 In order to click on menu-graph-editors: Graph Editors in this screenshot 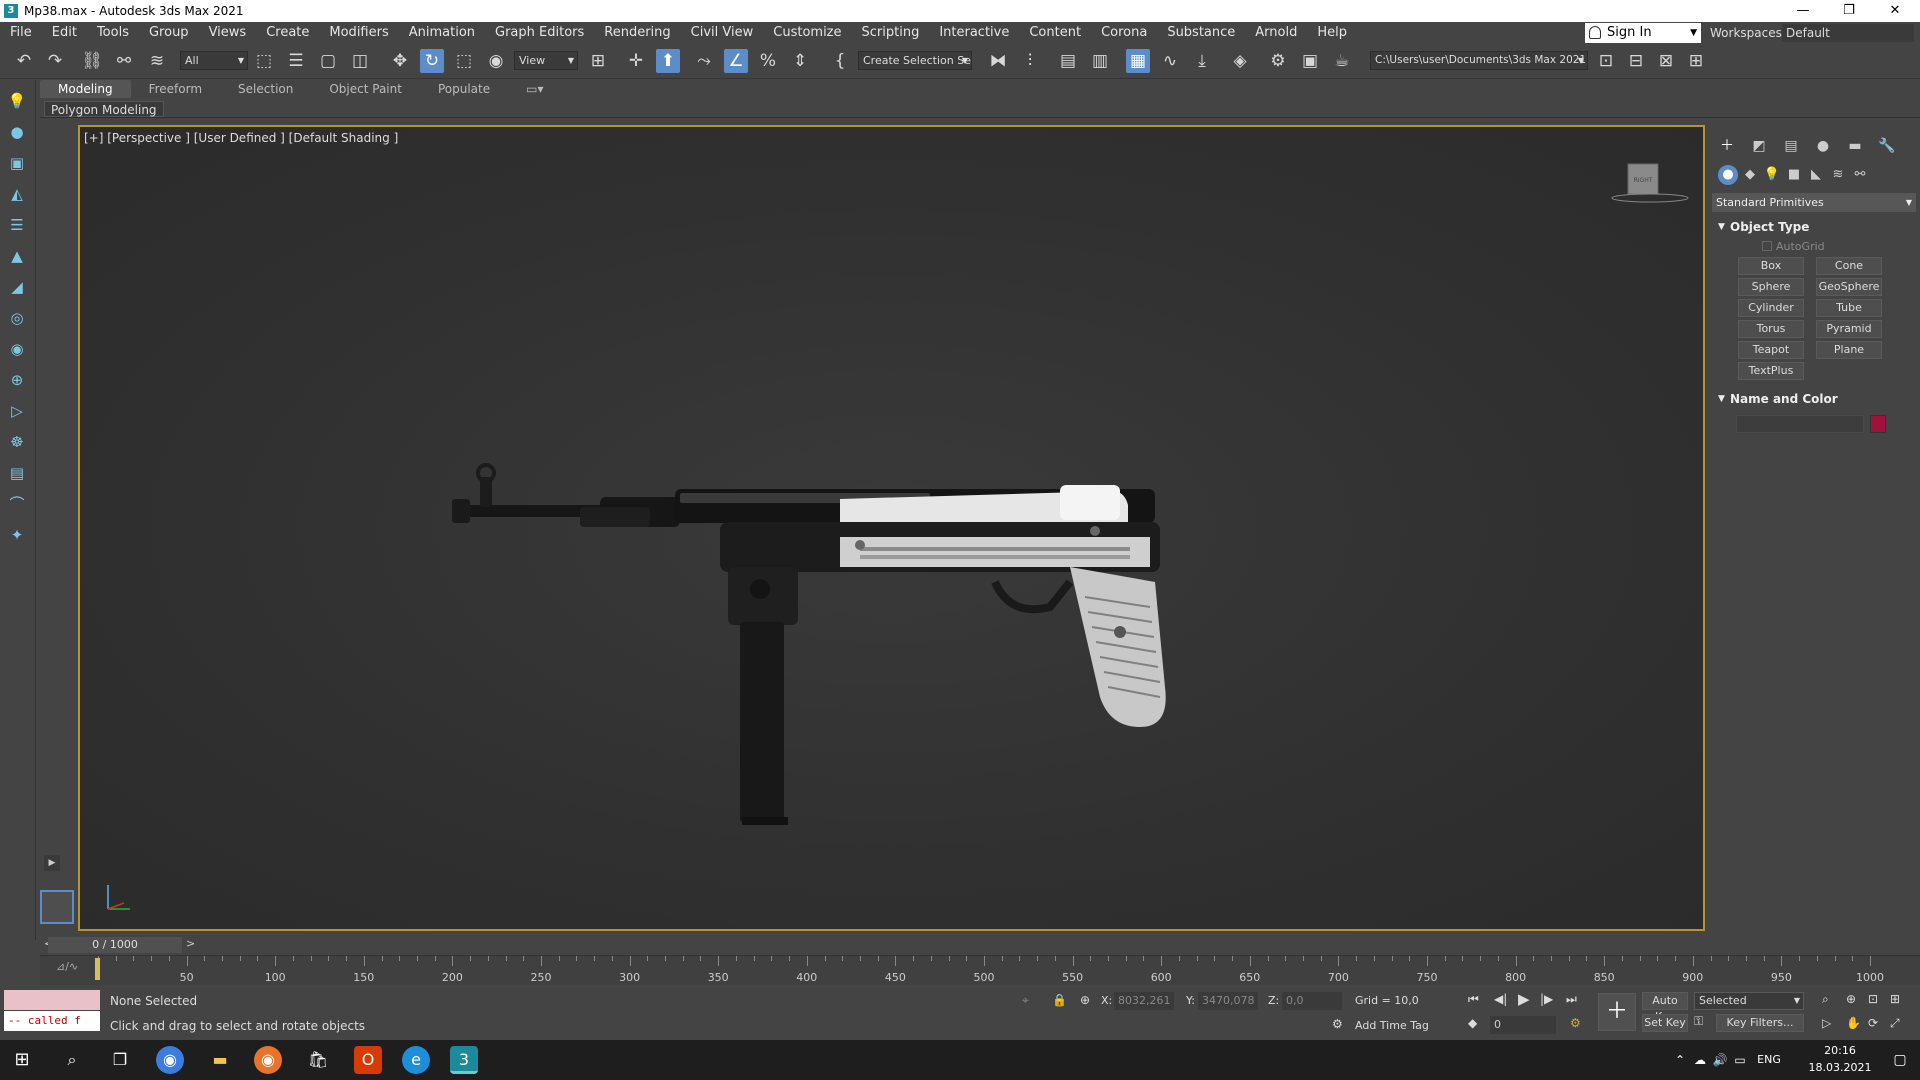, I will do `click(539, 33)`.